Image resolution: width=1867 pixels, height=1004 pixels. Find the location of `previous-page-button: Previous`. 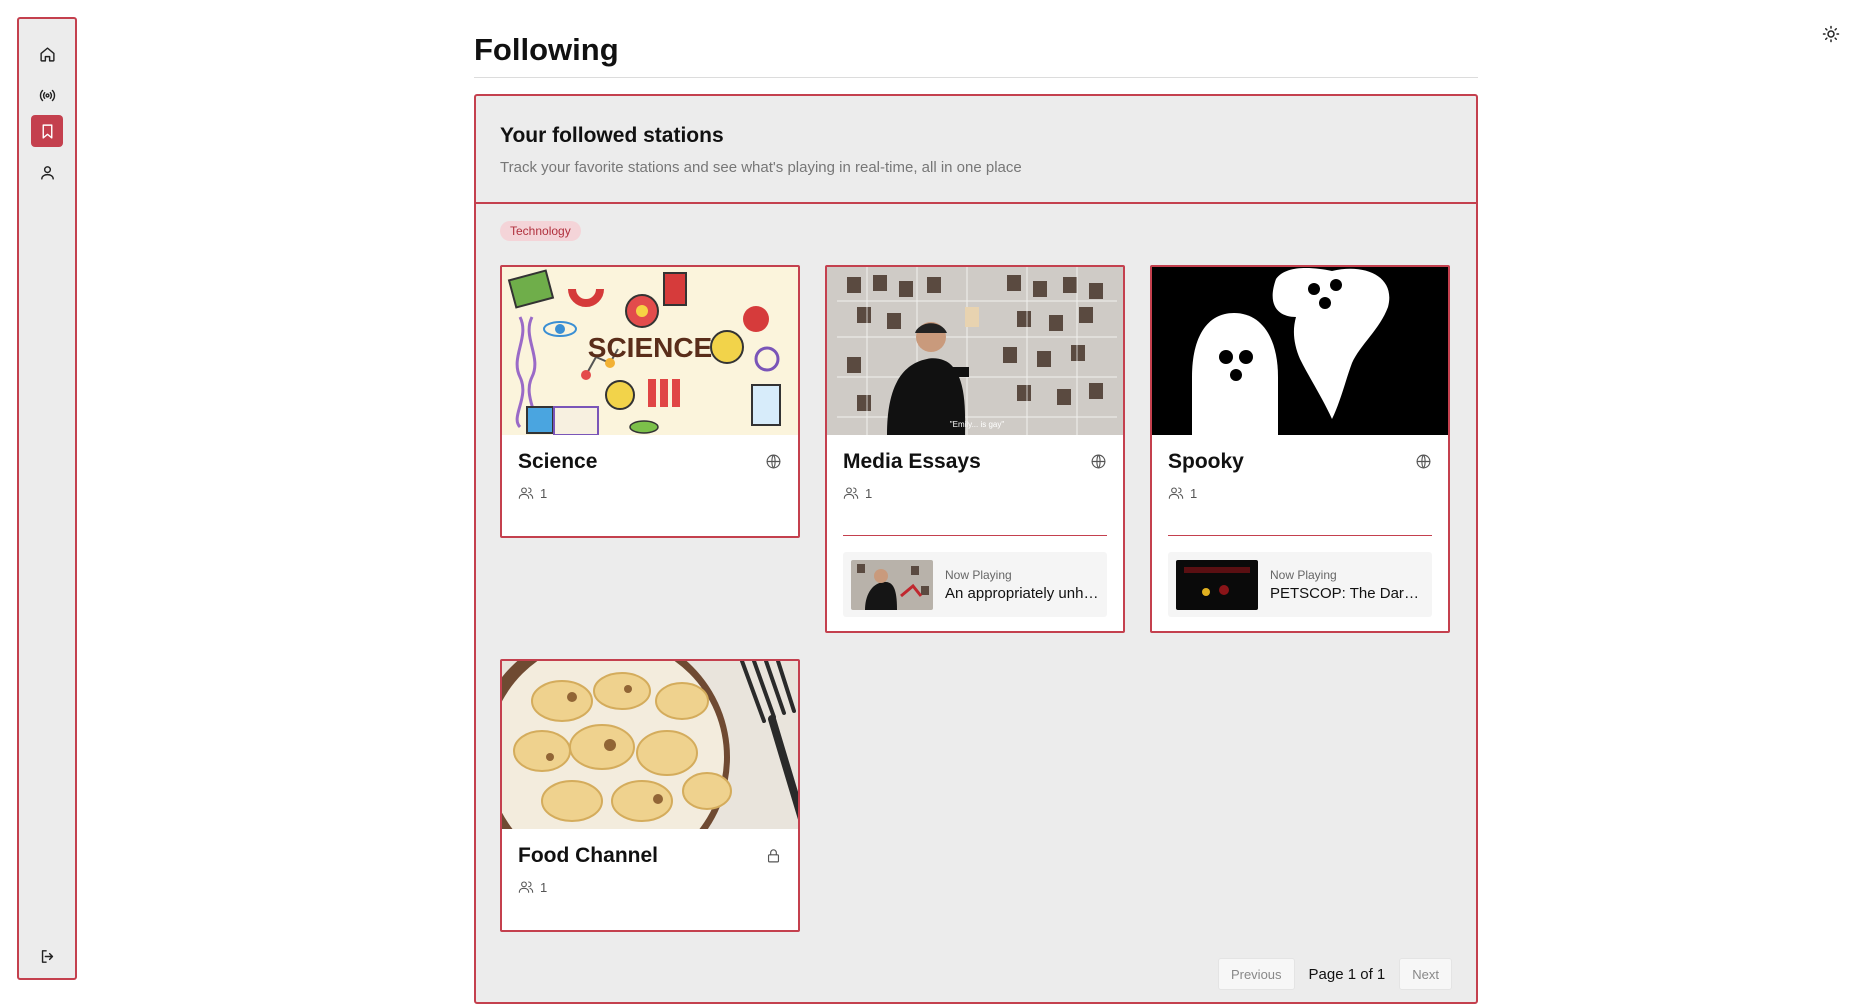

previous-page-button: Previous is located at coordinates (1256, 974).